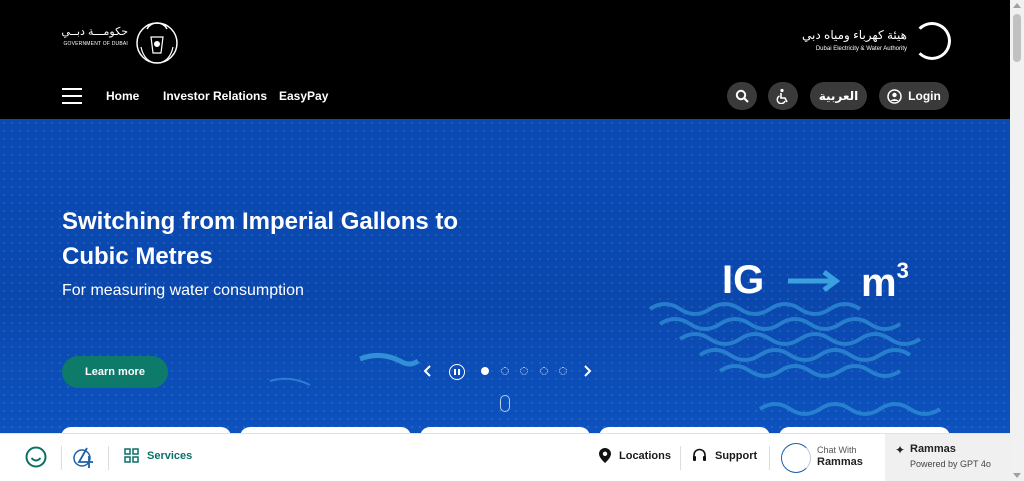 The width and height of the screenshot is (1024, 481). Describe the element at coordinates (183, 290) in the screenshot. I see `hero-subtitle: For measuring water consumption` at that location.